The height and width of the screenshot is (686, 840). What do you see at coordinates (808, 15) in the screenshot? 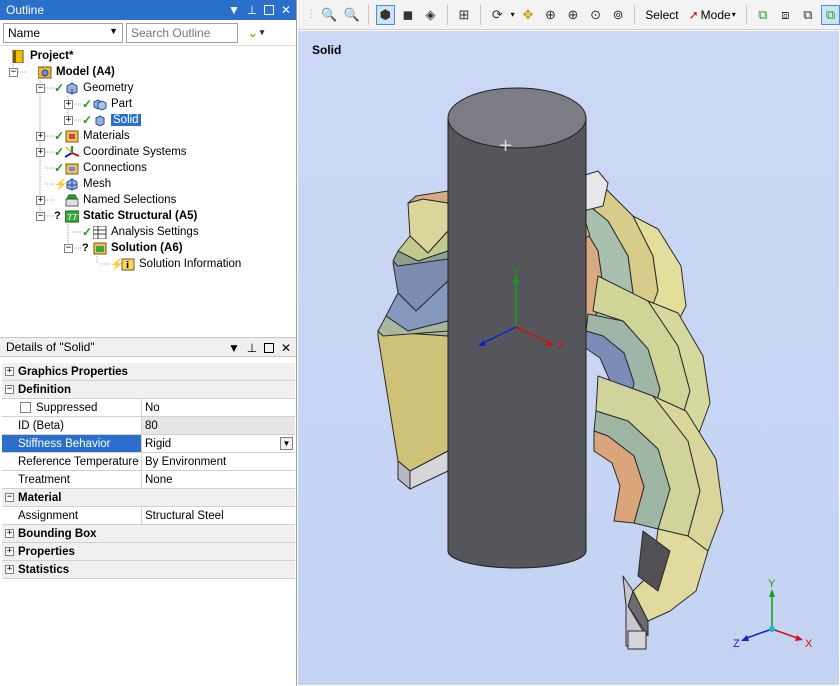
I see `select-all-icon: ⧉` at bounding box center [808, 15].